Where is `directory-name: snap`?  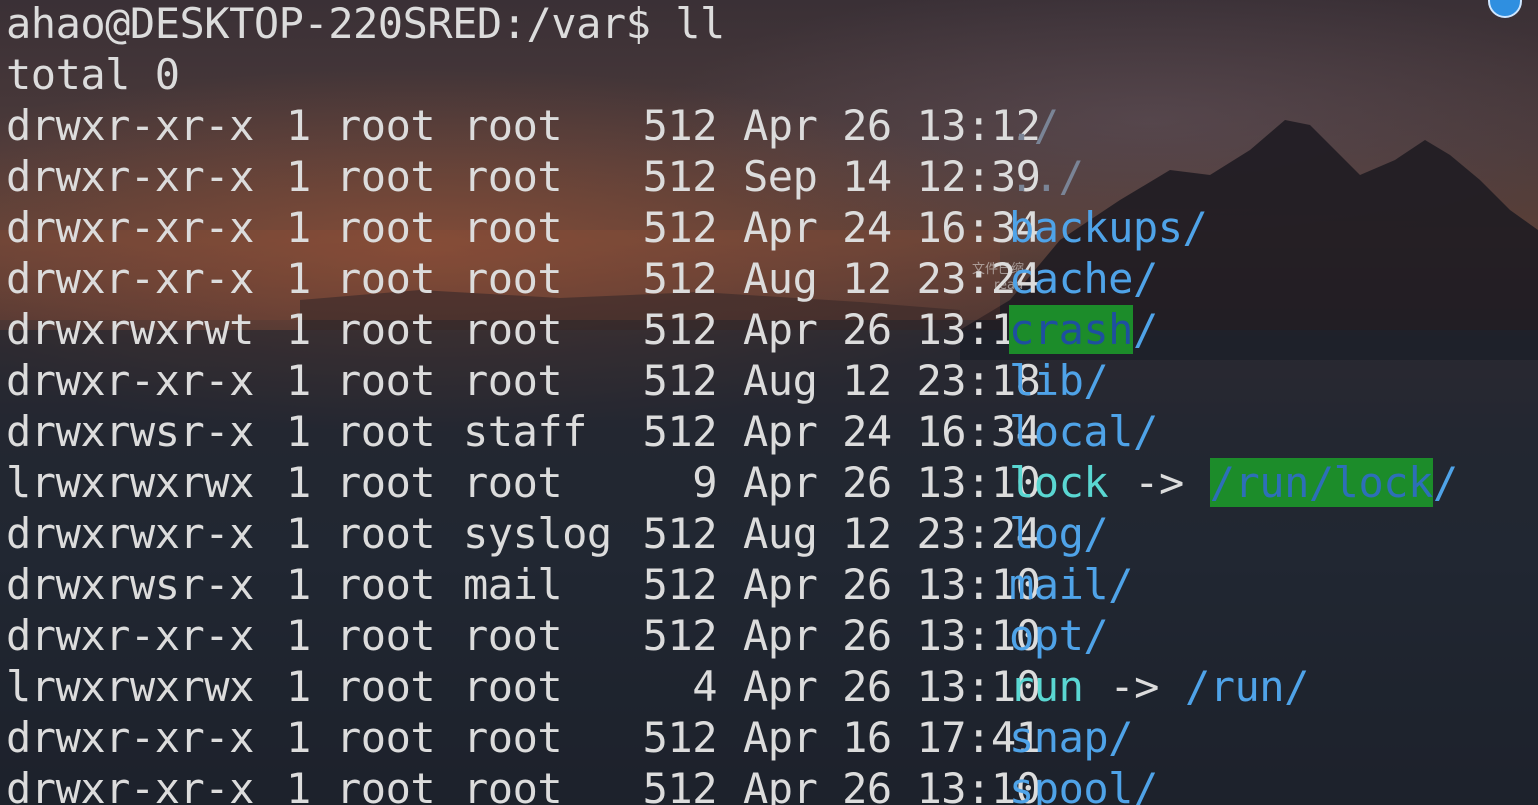
directory-name: snap is located at coordinates (1059, 737).